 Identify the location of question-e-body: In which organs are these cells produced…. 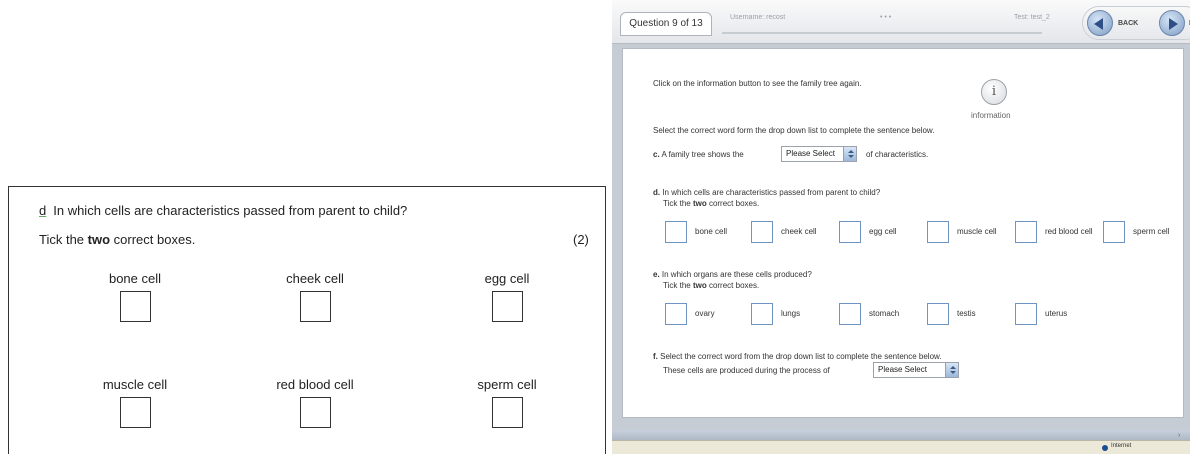
(735, 274).